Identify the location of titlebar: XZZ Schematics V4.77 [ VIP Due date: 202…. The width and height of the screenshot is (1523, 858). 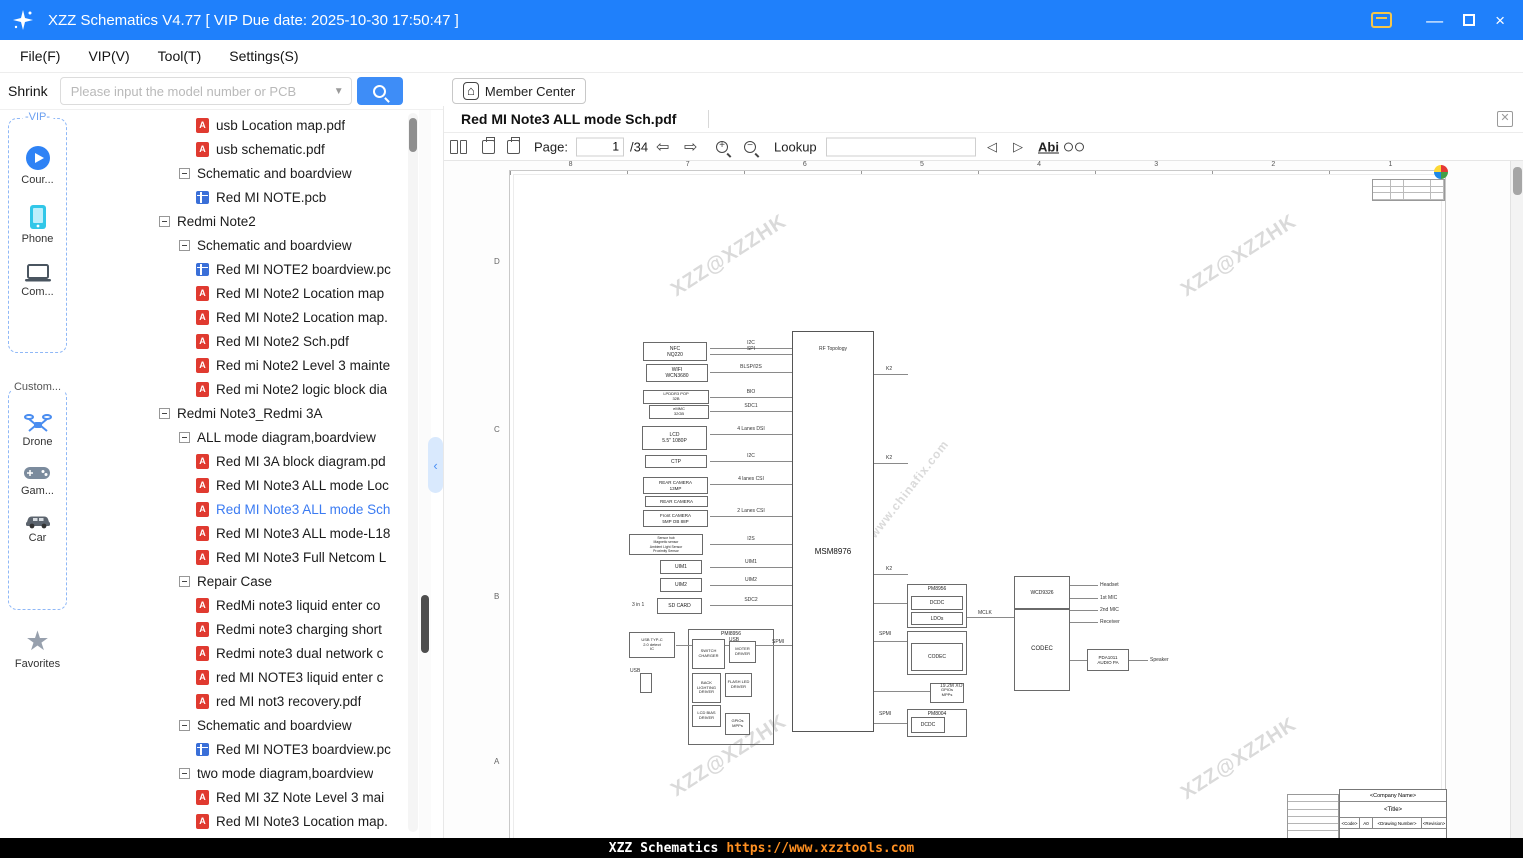
(761, 20).